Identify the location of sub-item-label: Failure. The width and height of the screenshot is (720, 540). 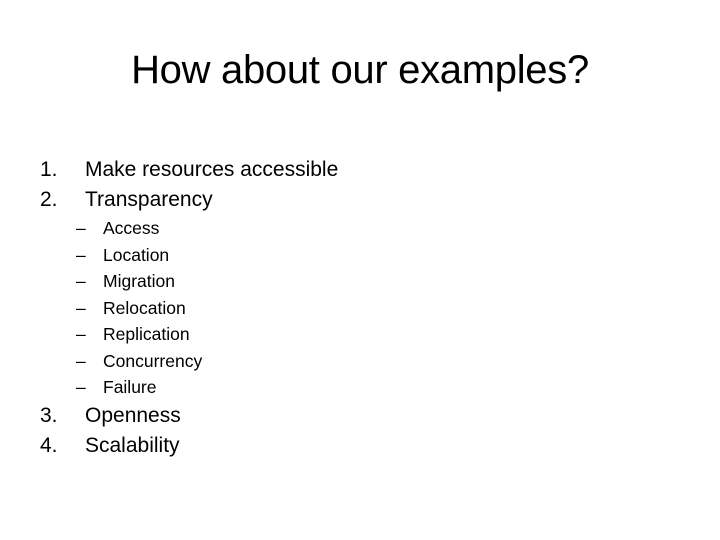
(130, 387).